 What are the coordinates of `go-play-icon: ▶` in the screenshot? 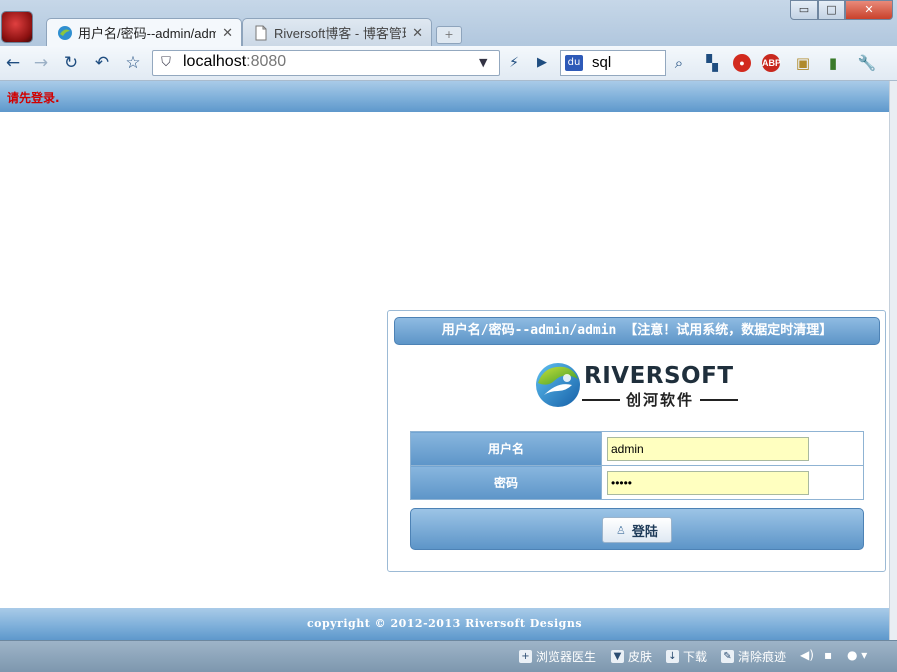 It's located at (542, 63).